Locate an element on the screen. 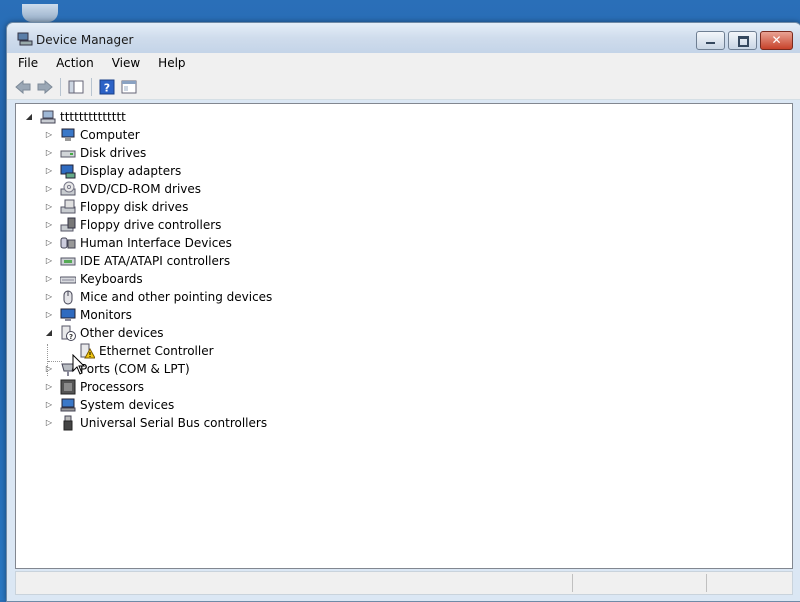 This screenshot has width=800, height=602. show-hide-tree-button is located at coordinates (76, 87).